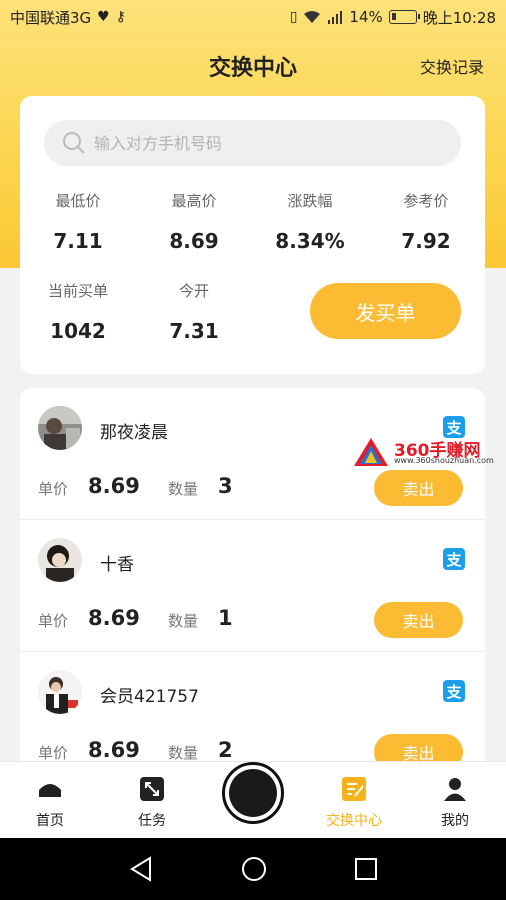 This screenshot has width=506, height=900. Describe the element at coordinates (455, 821) in the screenshot. I see `tab-label: 我的` at that location.